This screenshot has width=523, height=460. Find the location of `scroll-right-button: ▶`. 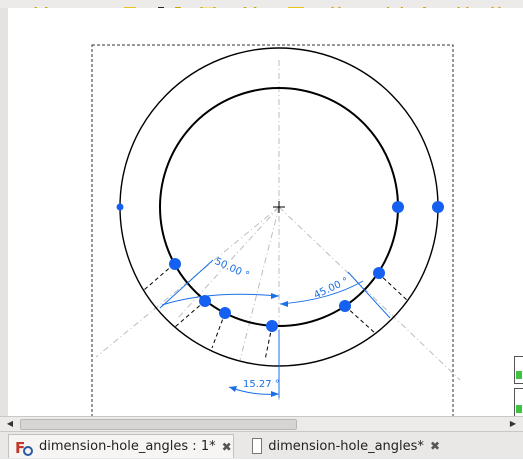

scroll-right-button: ▶ is located at coordinates (513, 424).